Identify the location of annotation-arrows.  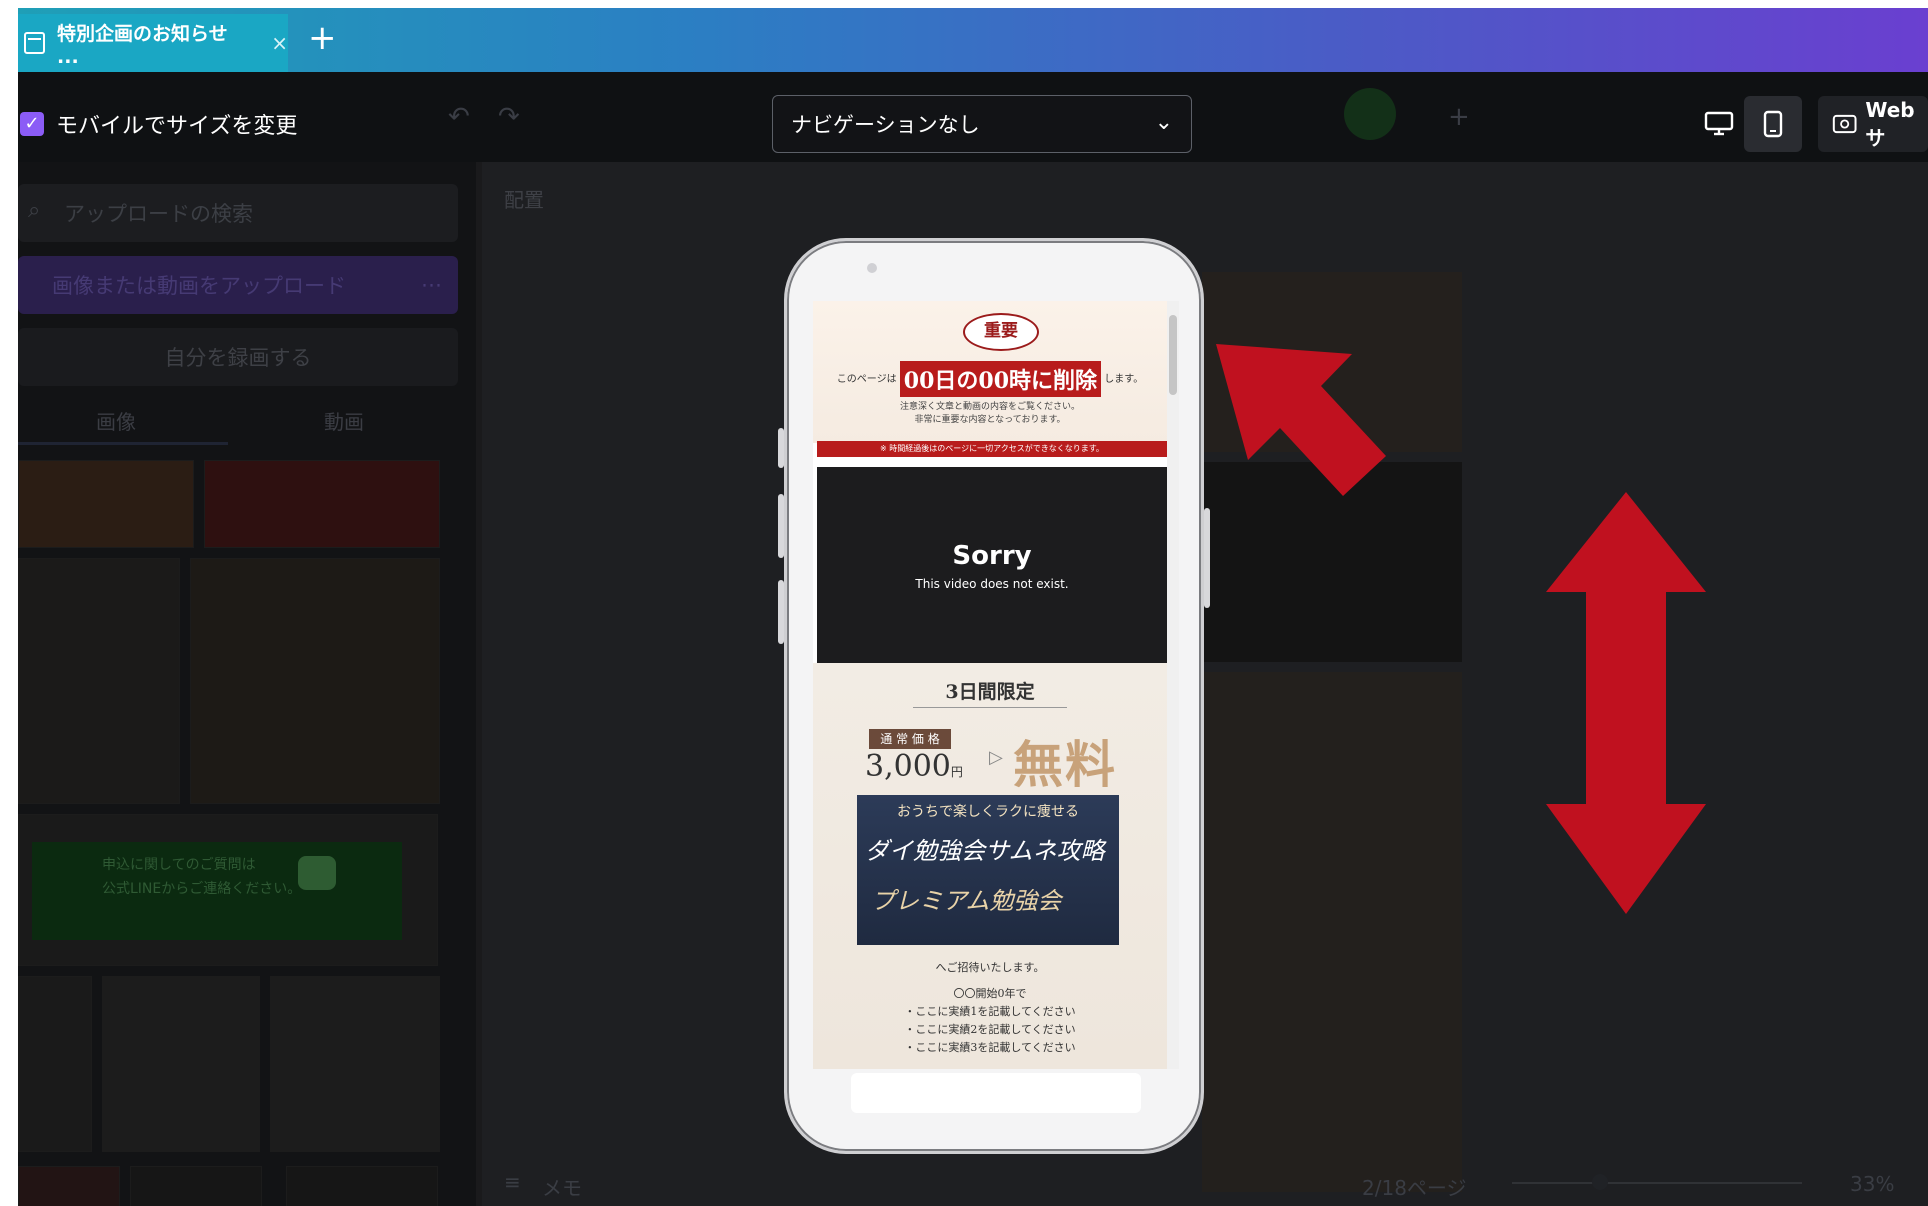
(1461, 629).